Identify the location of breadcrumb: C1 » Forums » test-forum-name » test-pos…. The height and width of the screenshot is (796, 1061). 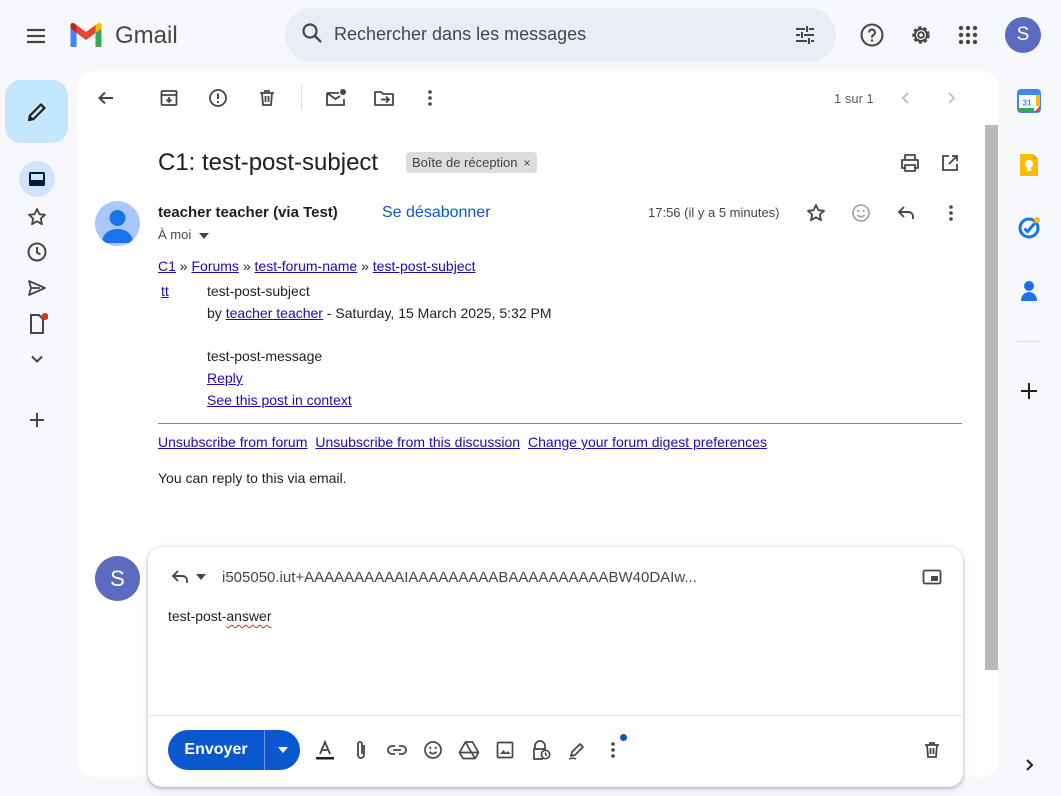
(317, 266).